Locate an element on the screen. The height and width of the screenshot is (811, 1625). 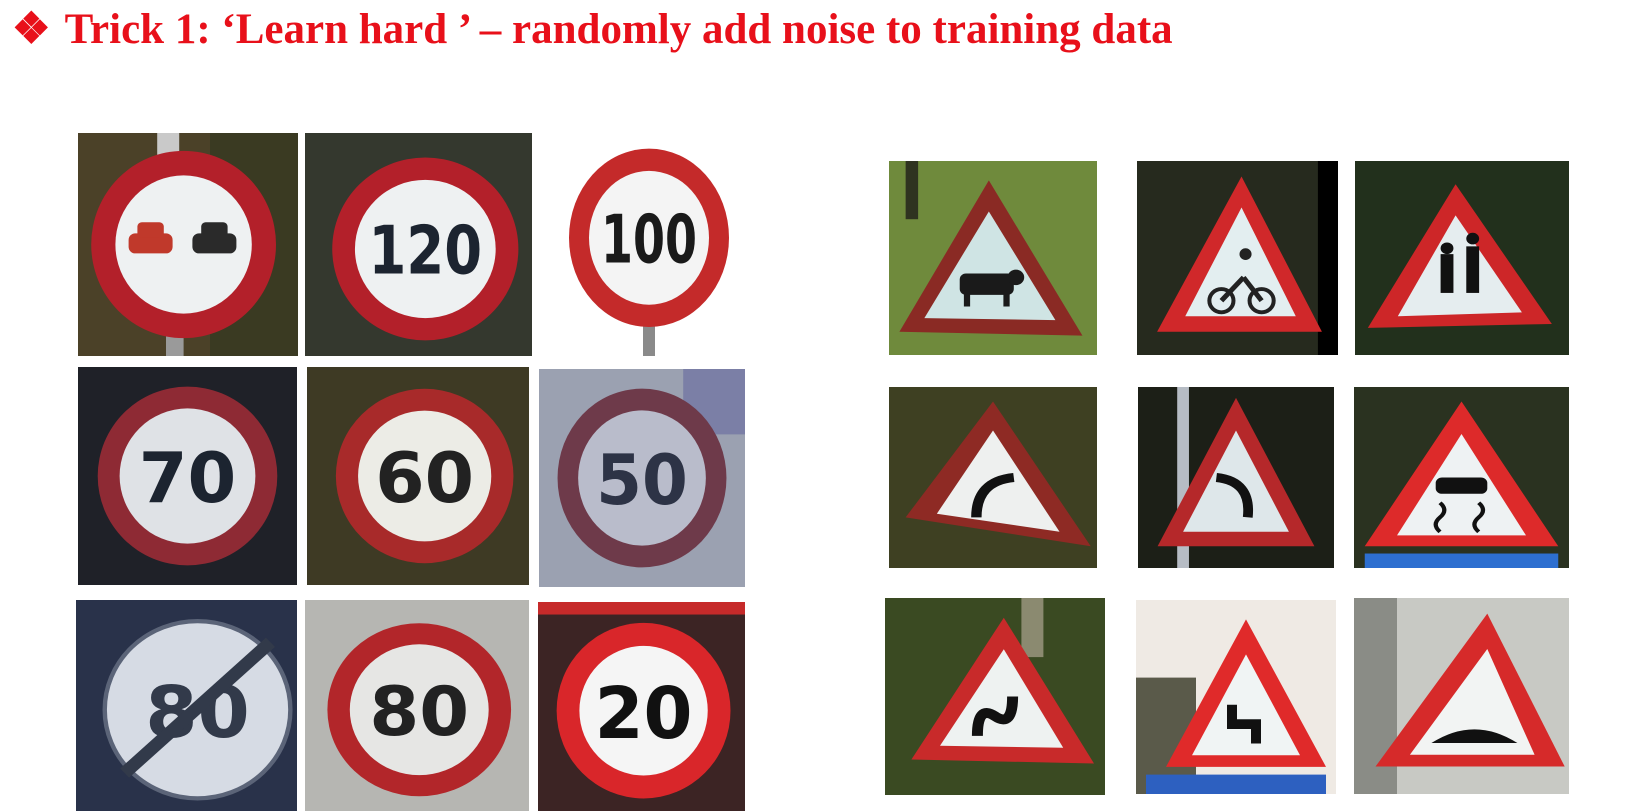
winding-road-sign-image is located at coordinates (1236, 697).